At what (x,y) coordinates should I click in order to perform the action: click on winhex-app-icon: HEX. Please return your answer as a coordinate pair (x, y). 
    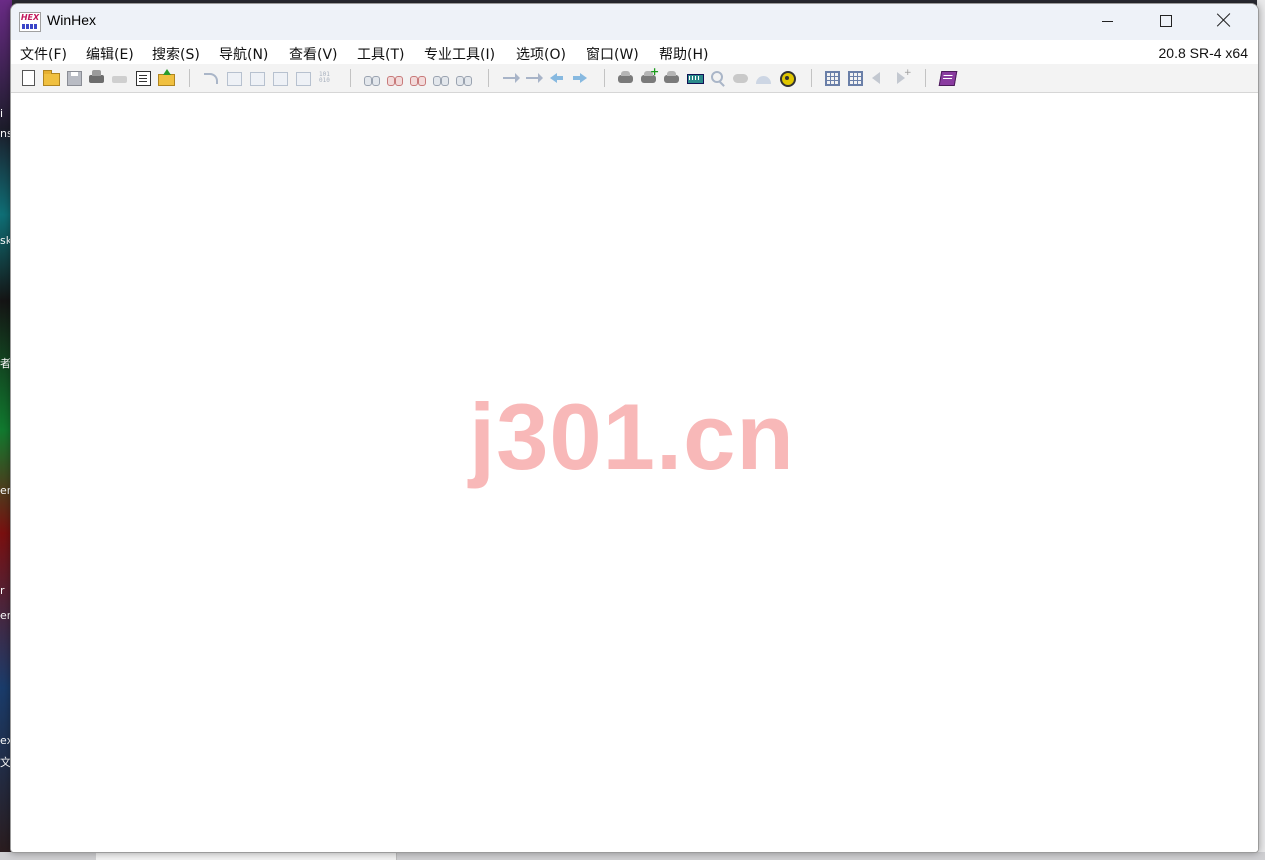
    Looking at the image, I should click on (30, 22).